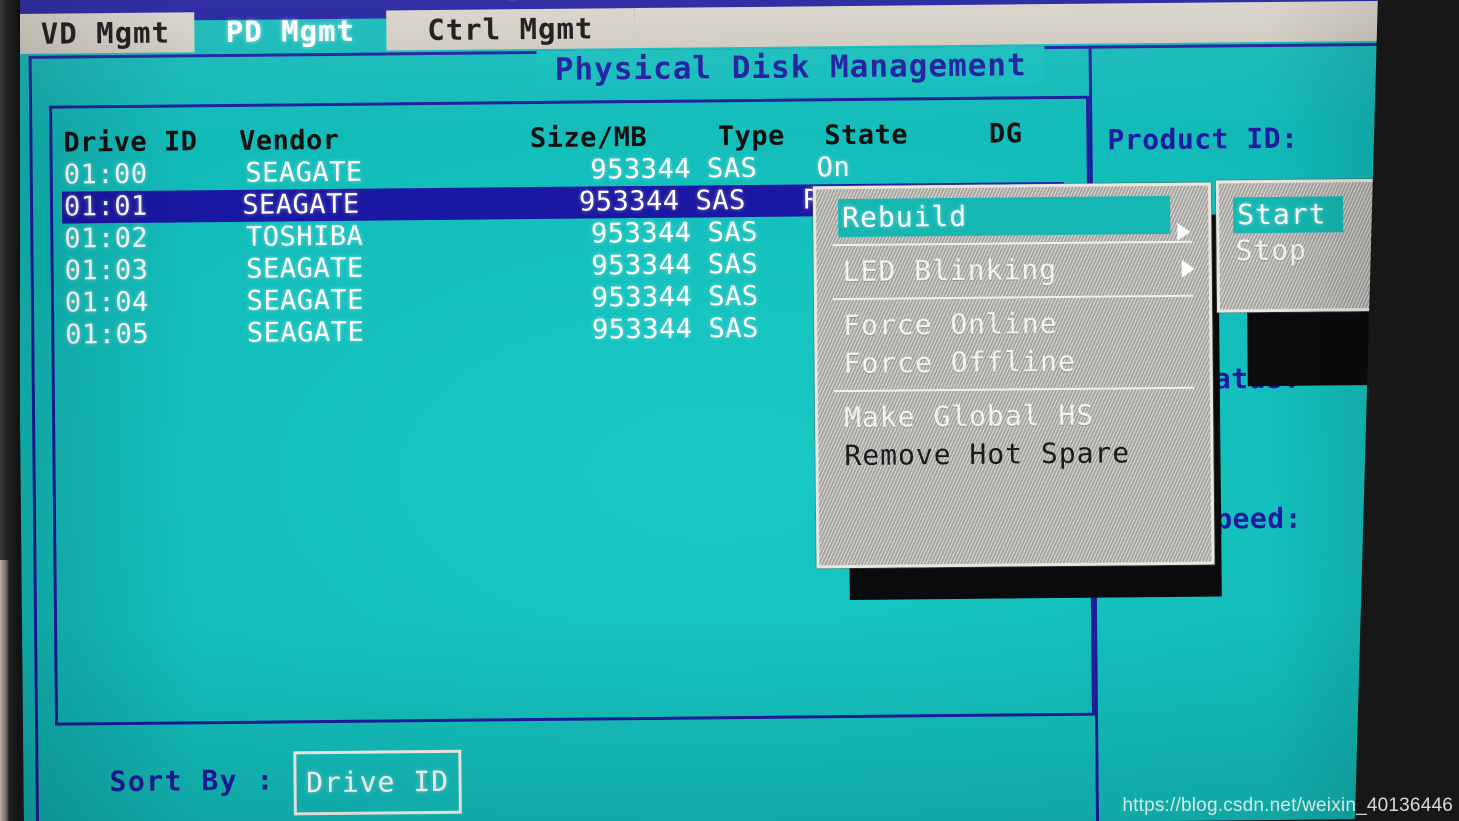 The width and height of the screenshot is (1459, 821). What do you see at coordinates (106, 270) in the screenshot?
I see `cell-drive-id: 01:03` at bounding box center [106, 270].